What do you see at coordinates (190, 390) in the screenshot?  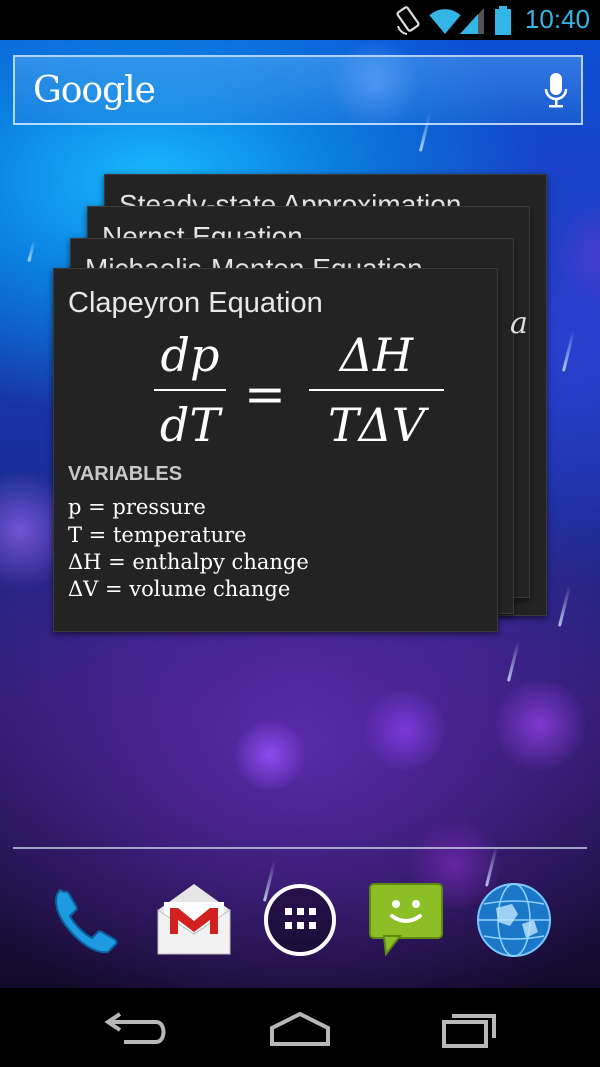 I see `lhs-fraction: dp dT` at bounding box center [190, 390].